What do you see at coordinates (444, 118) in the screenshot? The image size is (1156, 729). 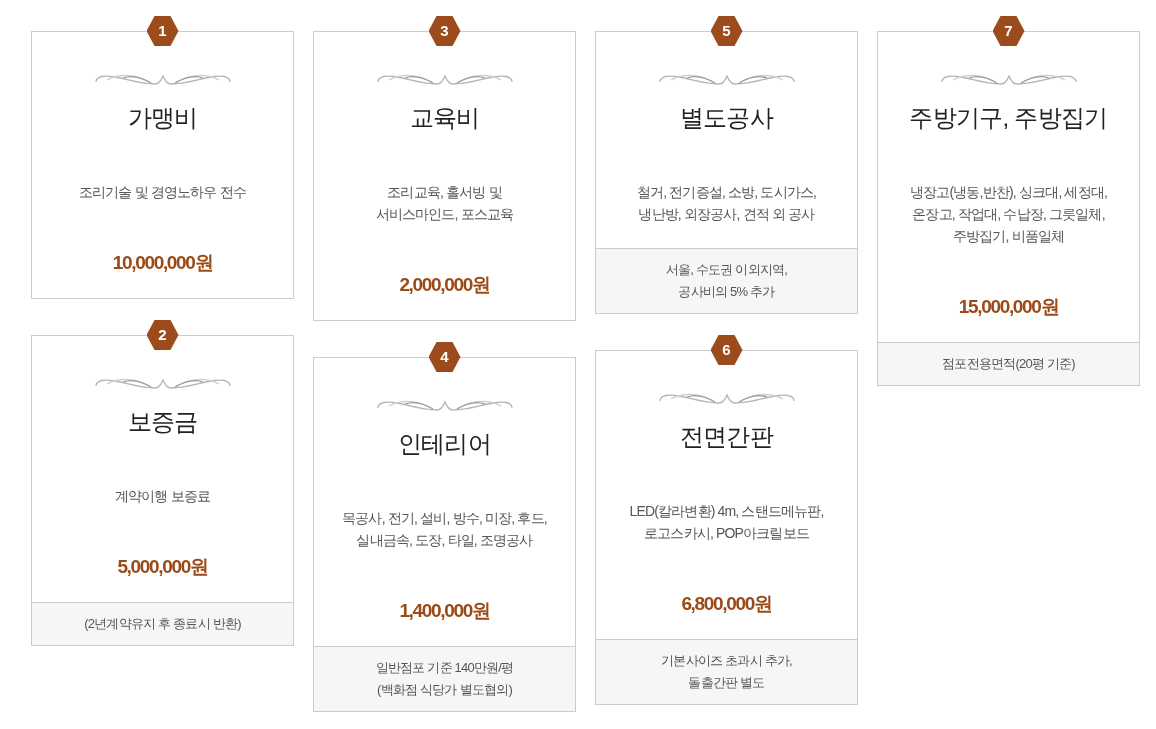 I see `card-title: 교육비` at bounding box center [444, 118].